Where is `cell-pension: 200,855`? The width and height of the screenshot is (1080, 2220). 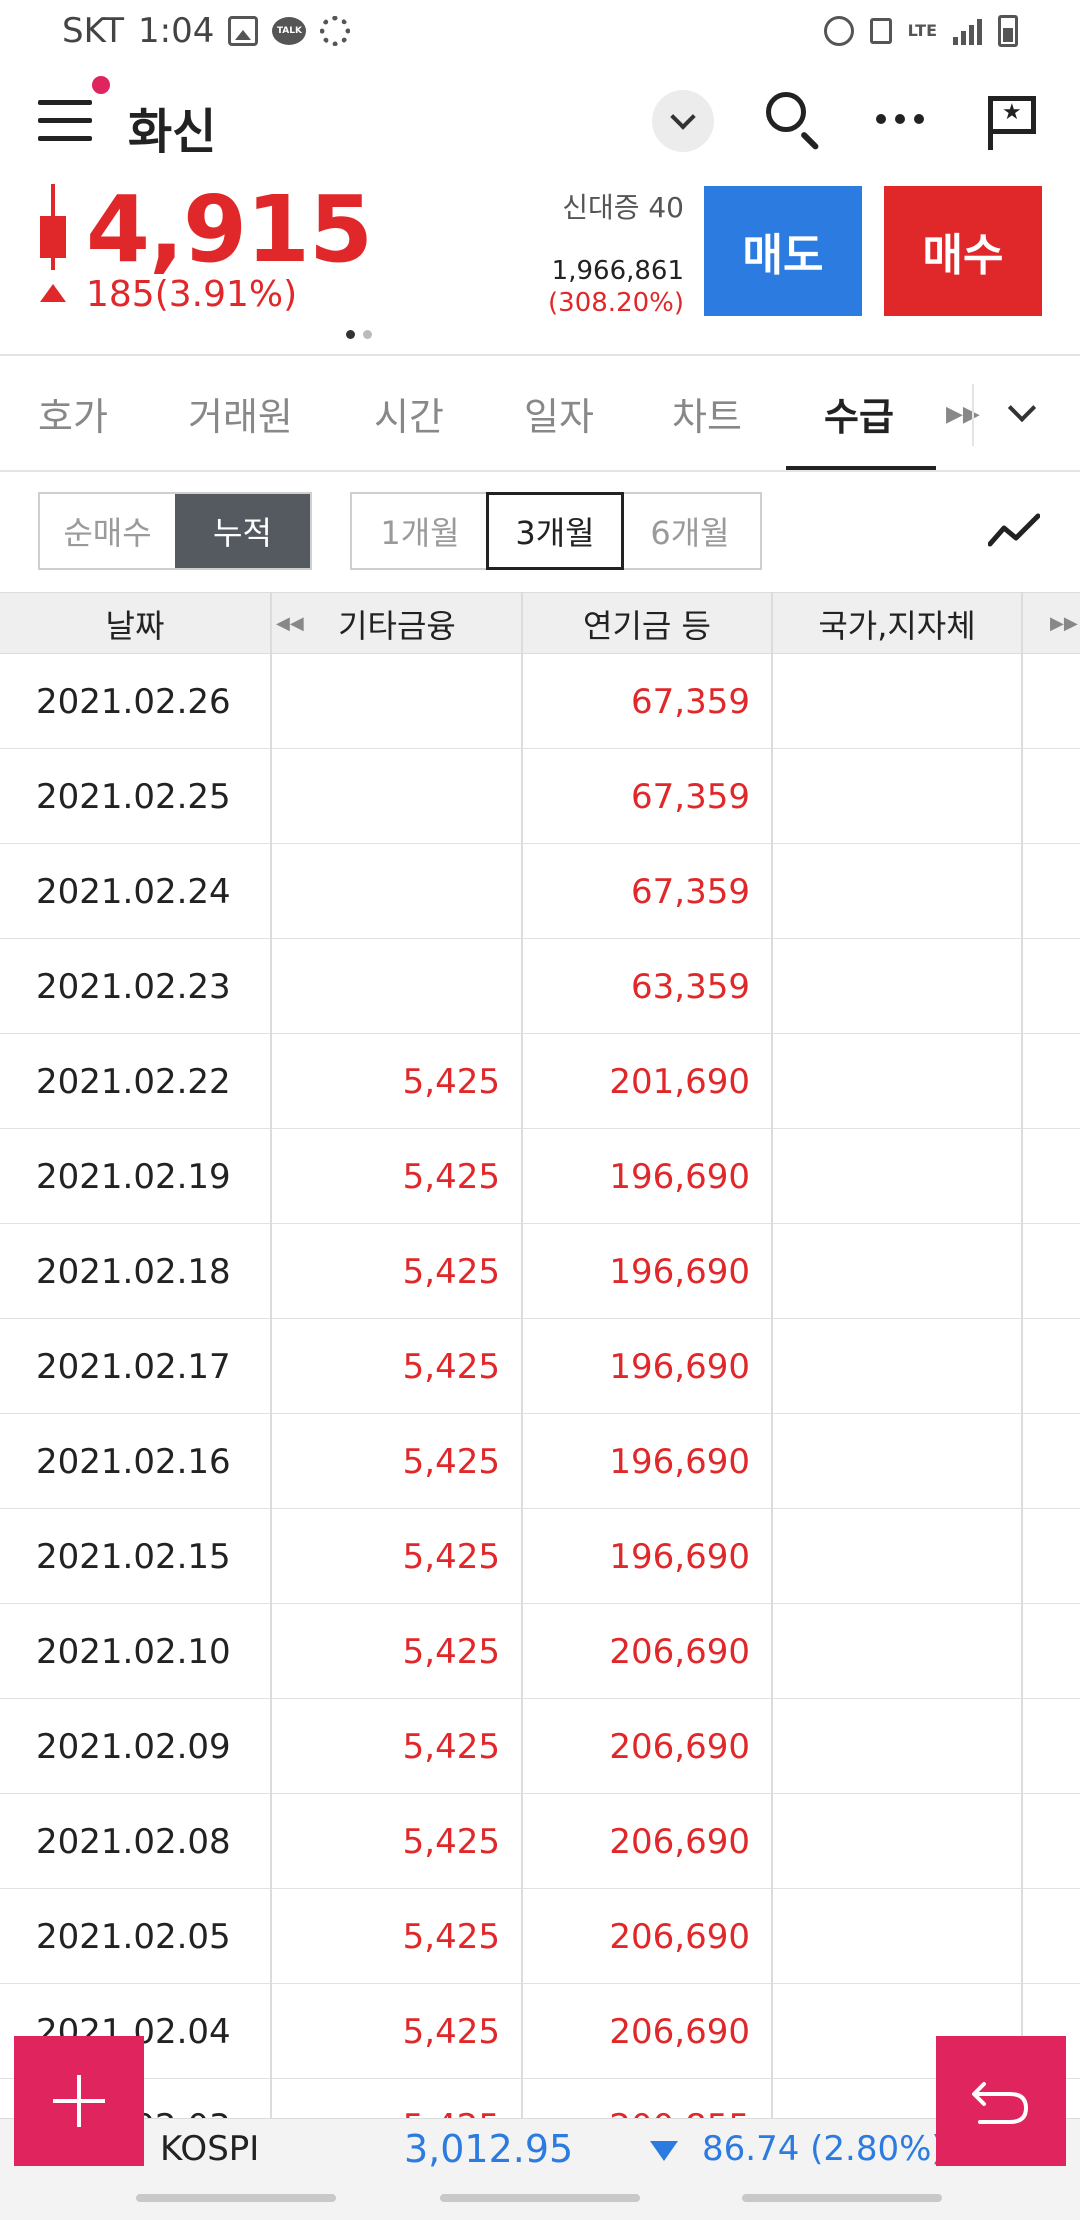 cell-pension: 200,855 is located at coordinates (636, 2099).